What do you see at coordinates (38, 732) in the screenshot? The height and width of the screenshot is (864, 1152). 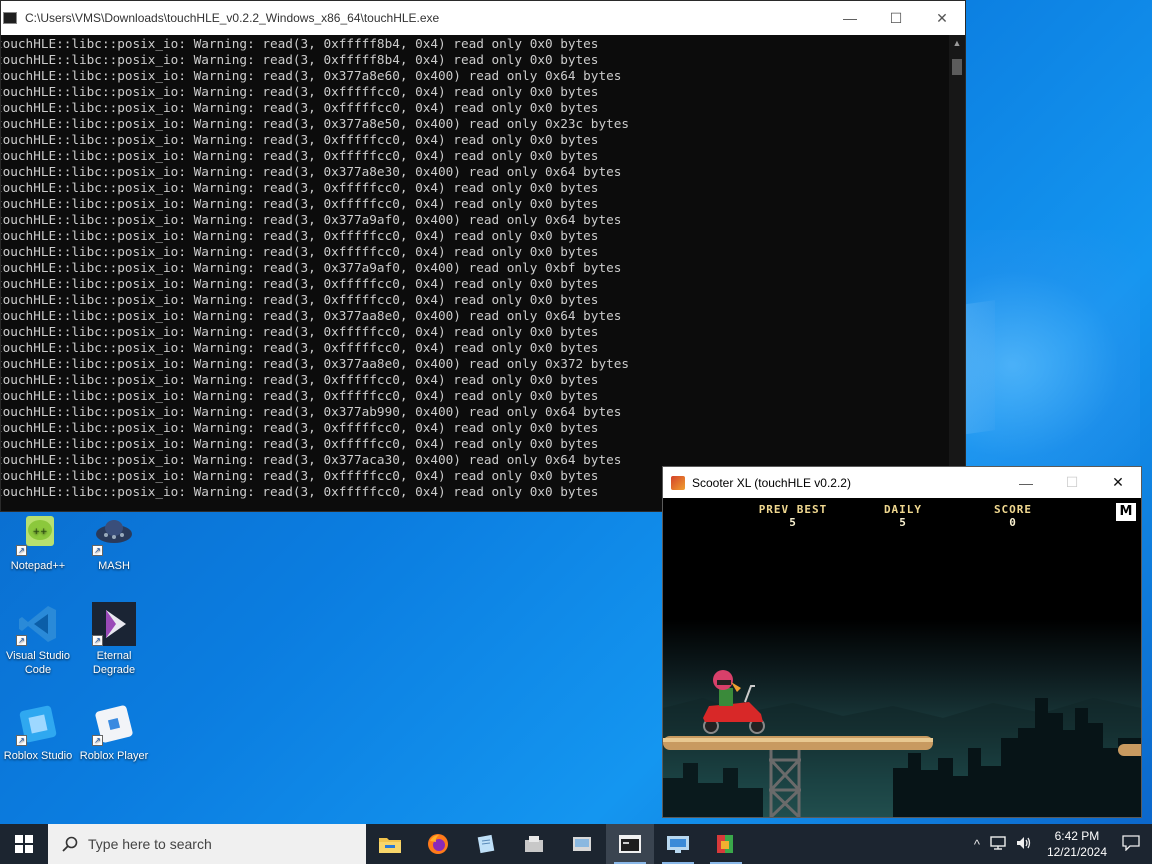 I see `desktop-icon-roblox-studio: ↗ Roblox Studio` at bounding box center [38, 732].